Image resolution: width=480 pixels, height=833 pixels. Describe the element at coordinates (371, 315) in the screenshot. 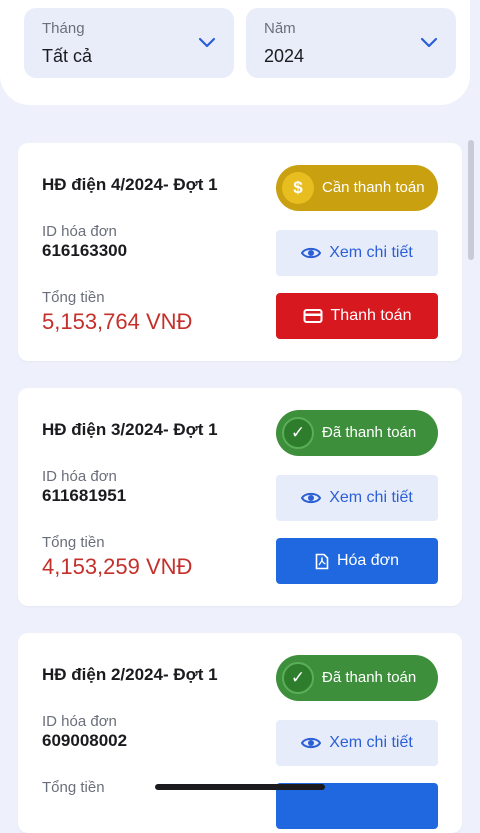

I see `pay-button-label: Thanh toán` at that location.